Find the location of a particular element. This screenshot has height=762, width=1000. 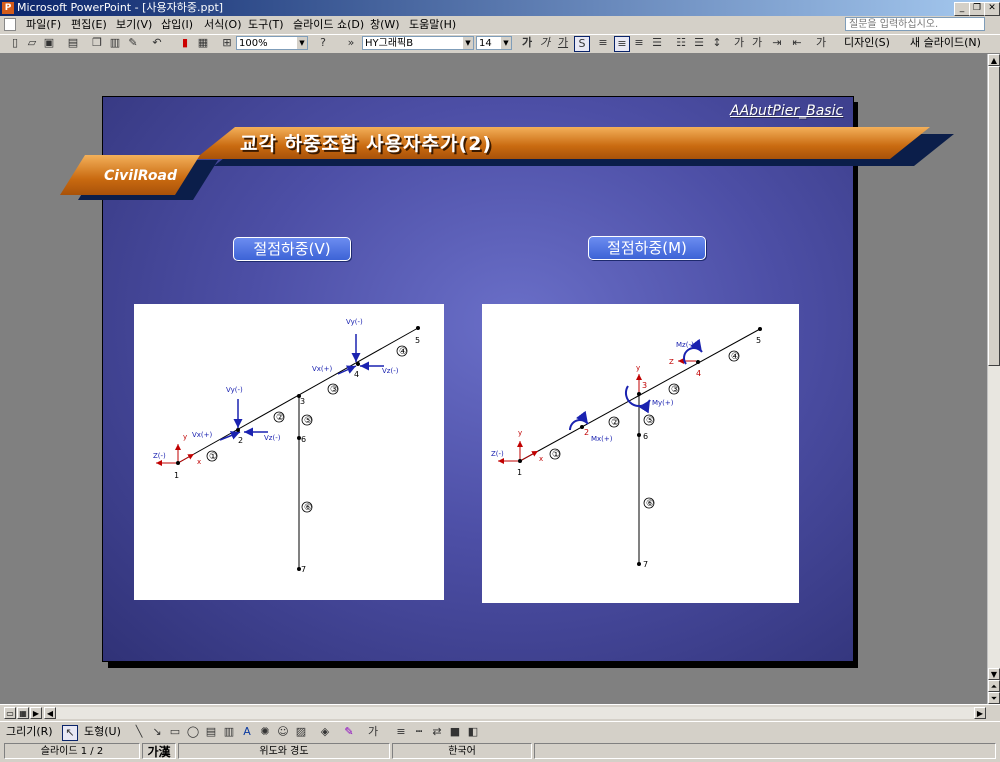

clipart-icon: ☺ is located at coordinates (283, 732).